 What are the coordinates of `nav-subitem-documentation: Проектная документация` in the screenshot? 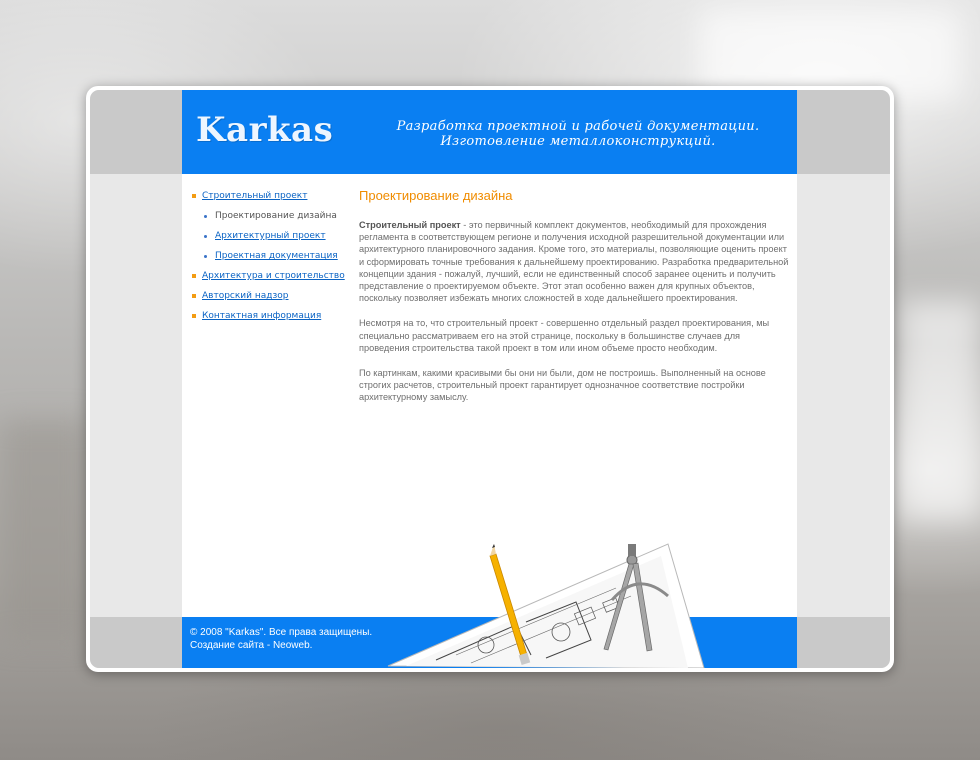 It's located at (275, 258).